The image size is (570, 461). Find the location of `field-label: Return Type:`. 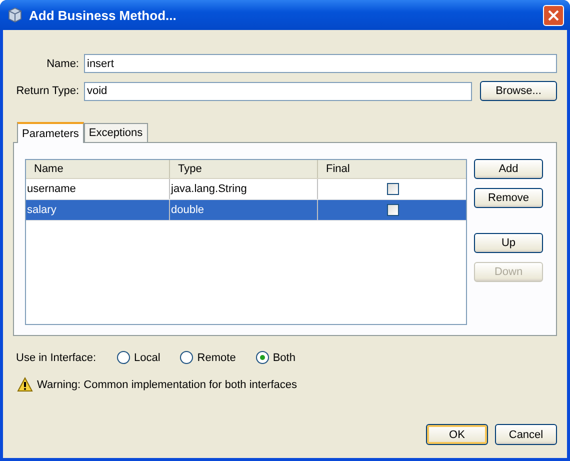

field-label: Return Type: is located at coordinates (47, 91).